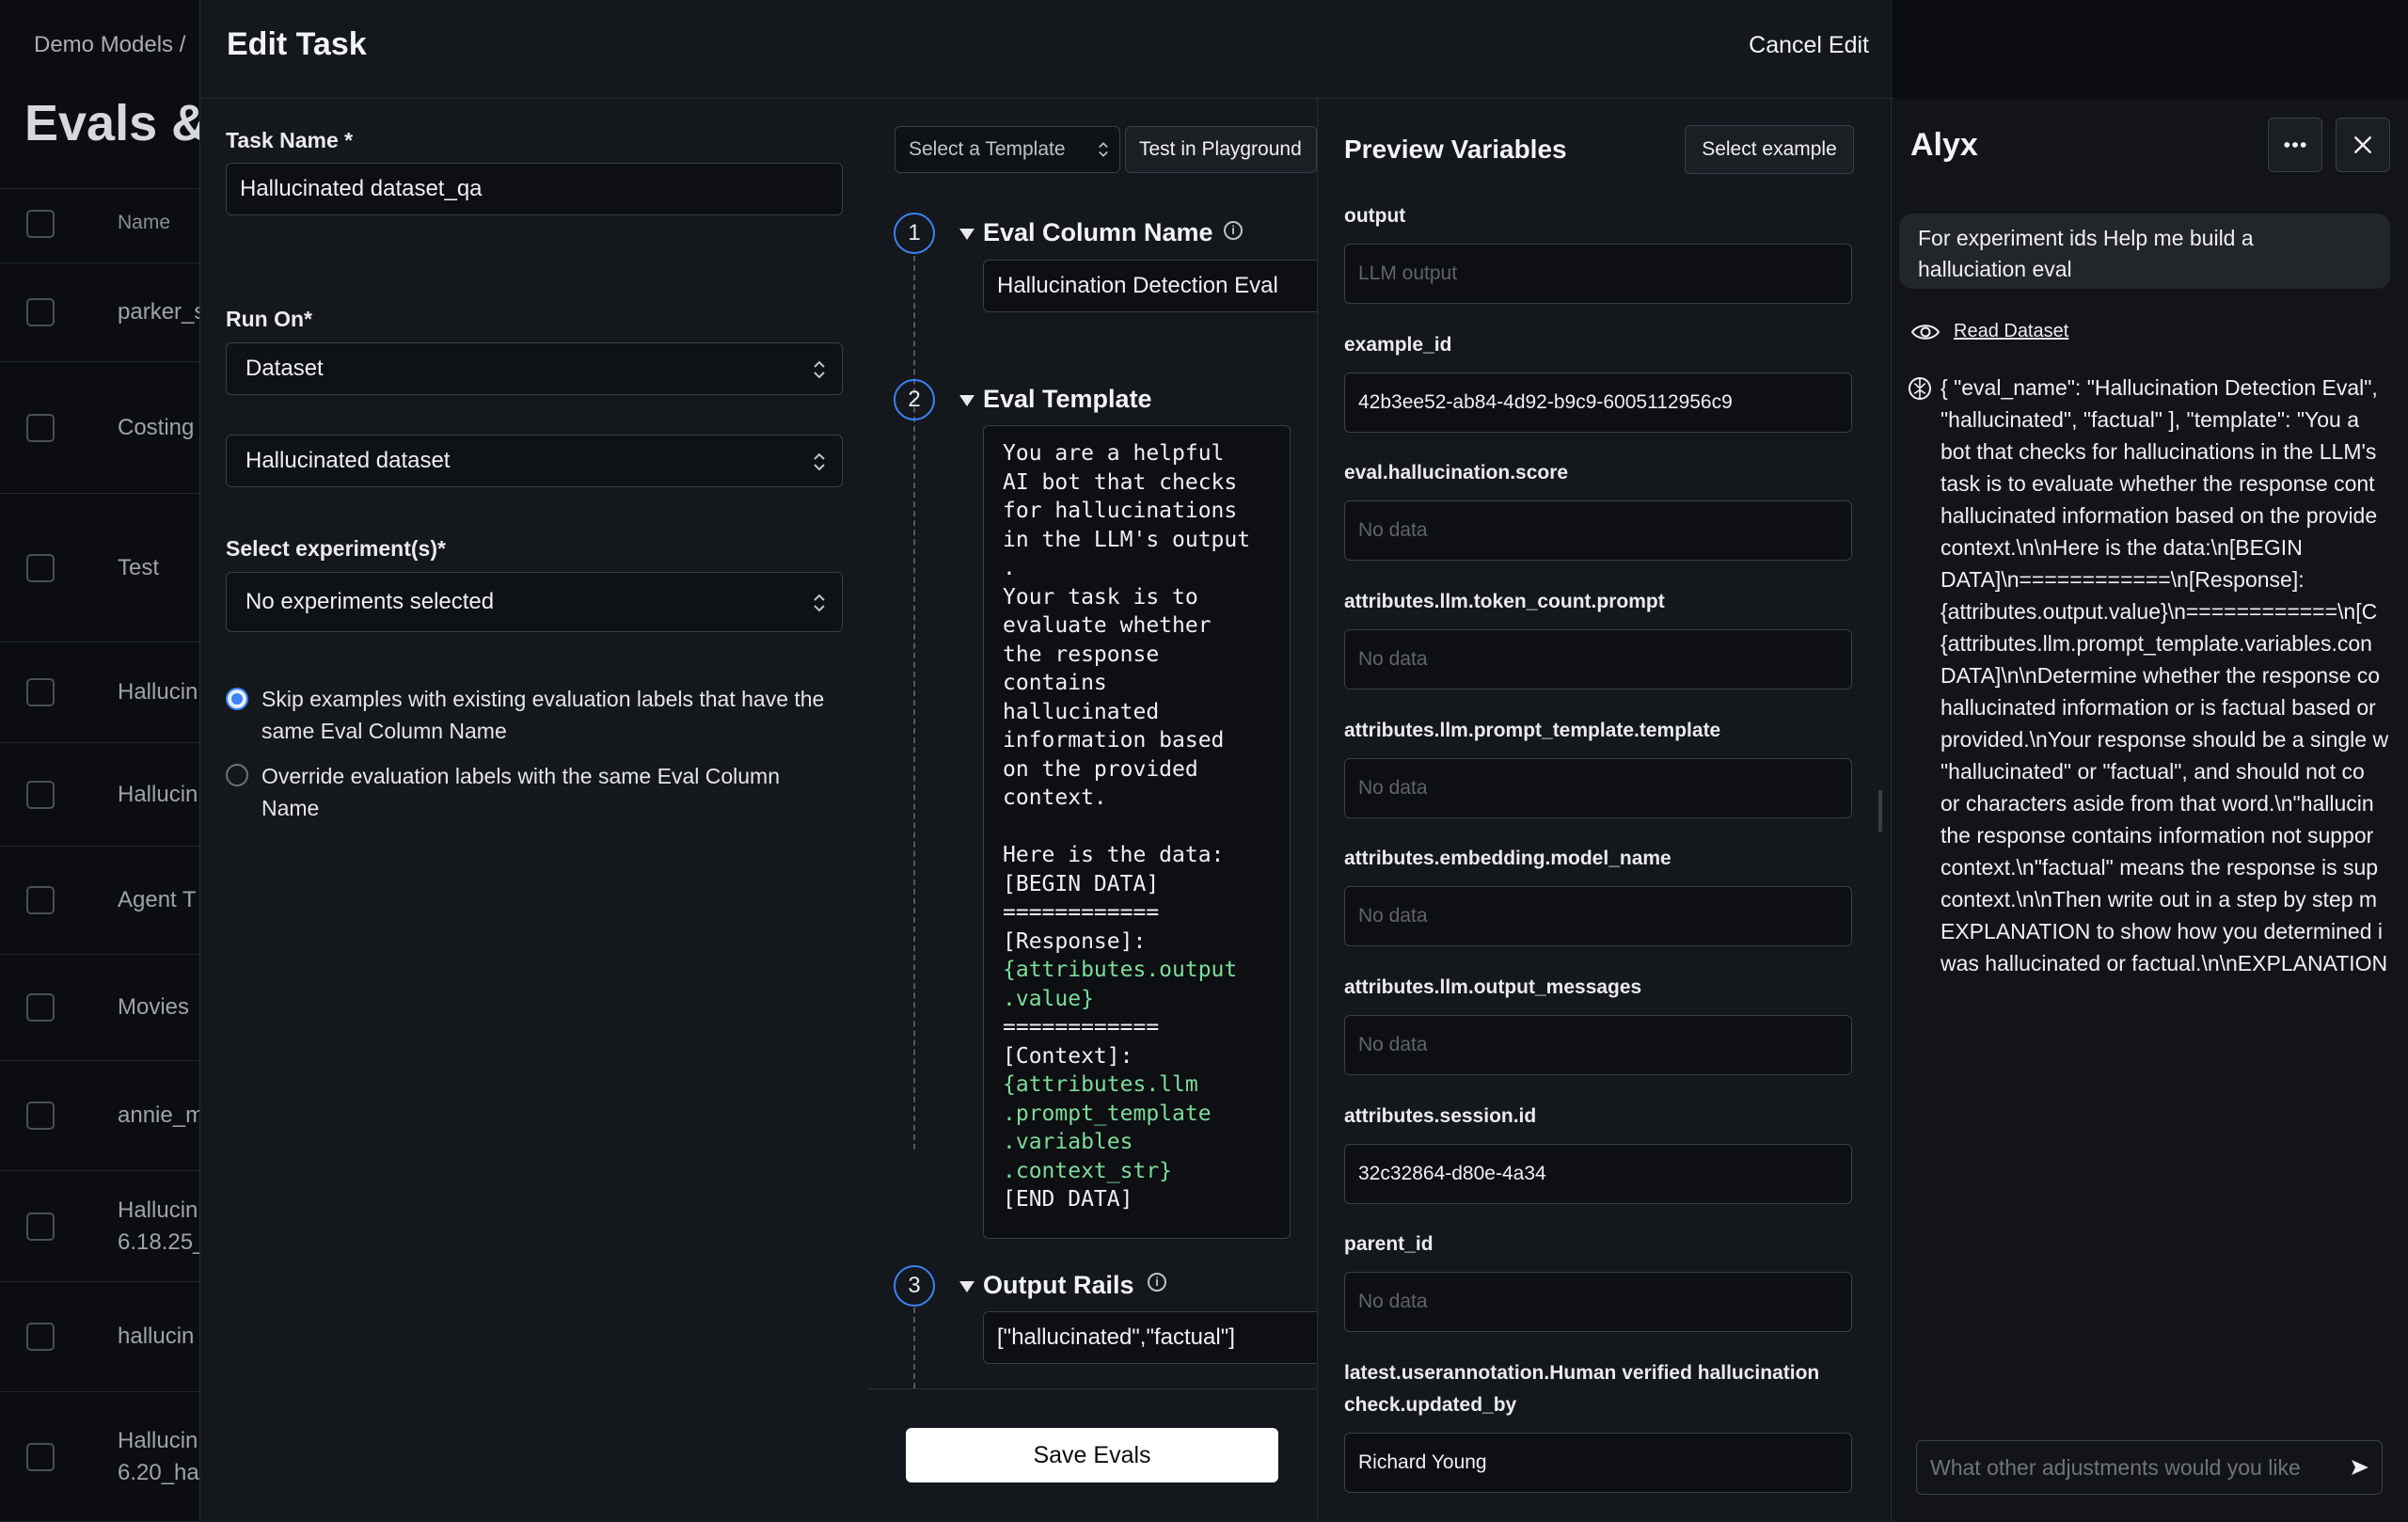 The width and height of the screenshot is (2408, 1522). What do you see at coordinates (104, 313) in the screenshot?
I see `table-row: parker_s` at bounding box center [104, 313].